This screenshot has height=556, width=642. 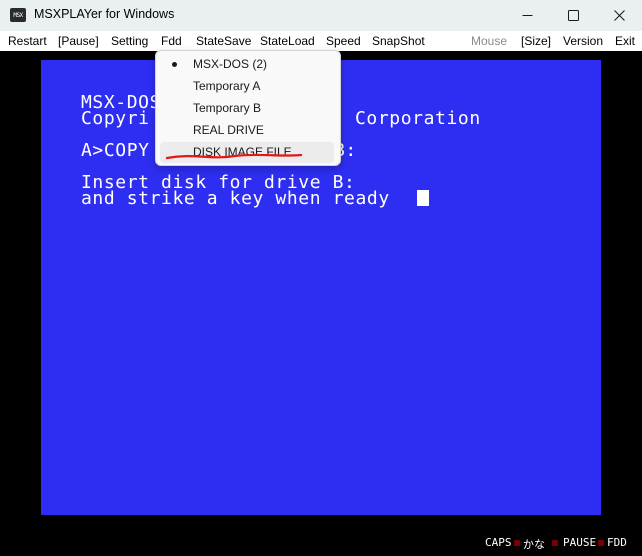 I want to click on caps-led-icon, so click(x=517, y=543).